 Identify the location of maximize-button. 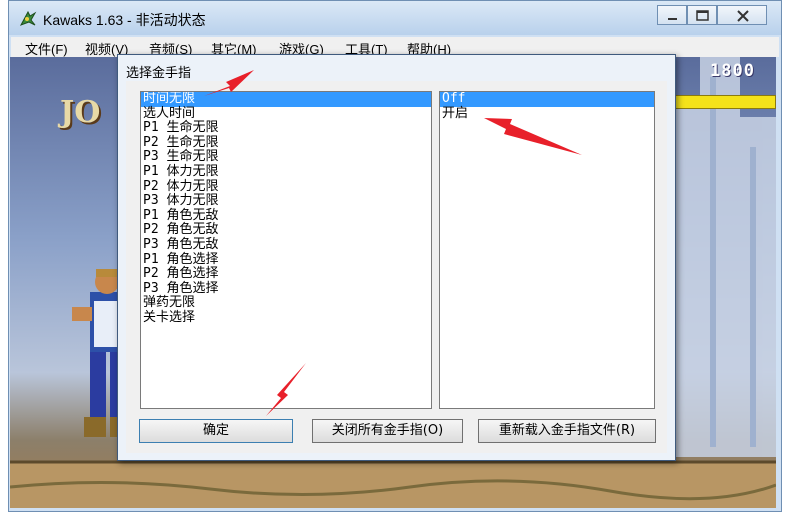
(702, 15).